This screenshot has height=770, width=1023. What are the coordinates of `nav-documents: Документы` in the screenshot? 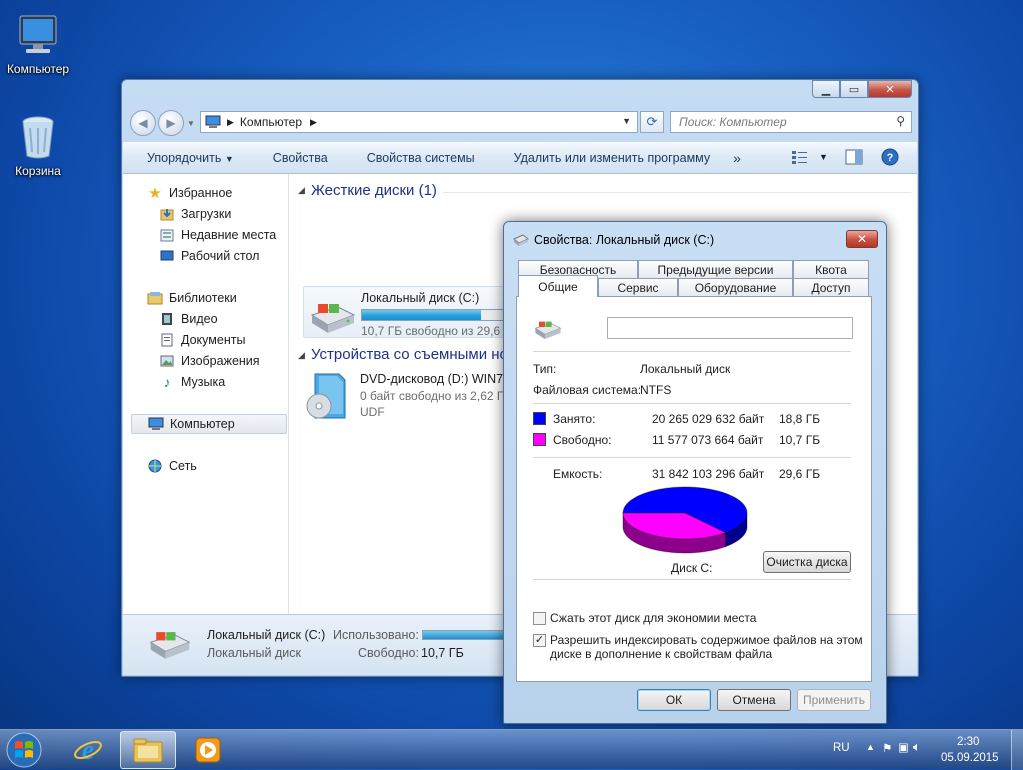 It's located at (202, 340).